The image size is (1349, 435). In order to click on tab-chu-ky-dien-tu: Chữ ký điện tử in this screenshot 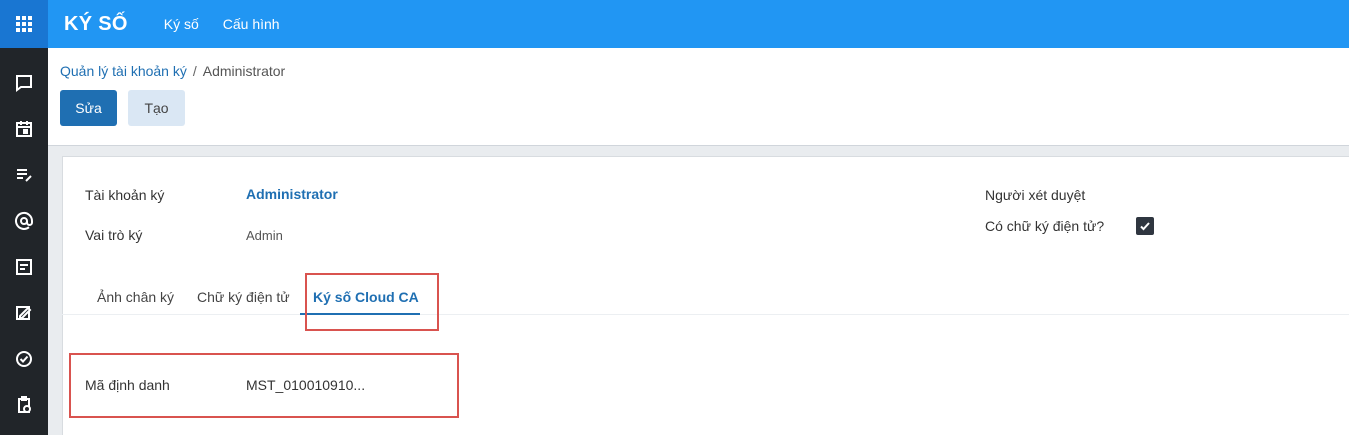, I will do `click(243, 297)`.